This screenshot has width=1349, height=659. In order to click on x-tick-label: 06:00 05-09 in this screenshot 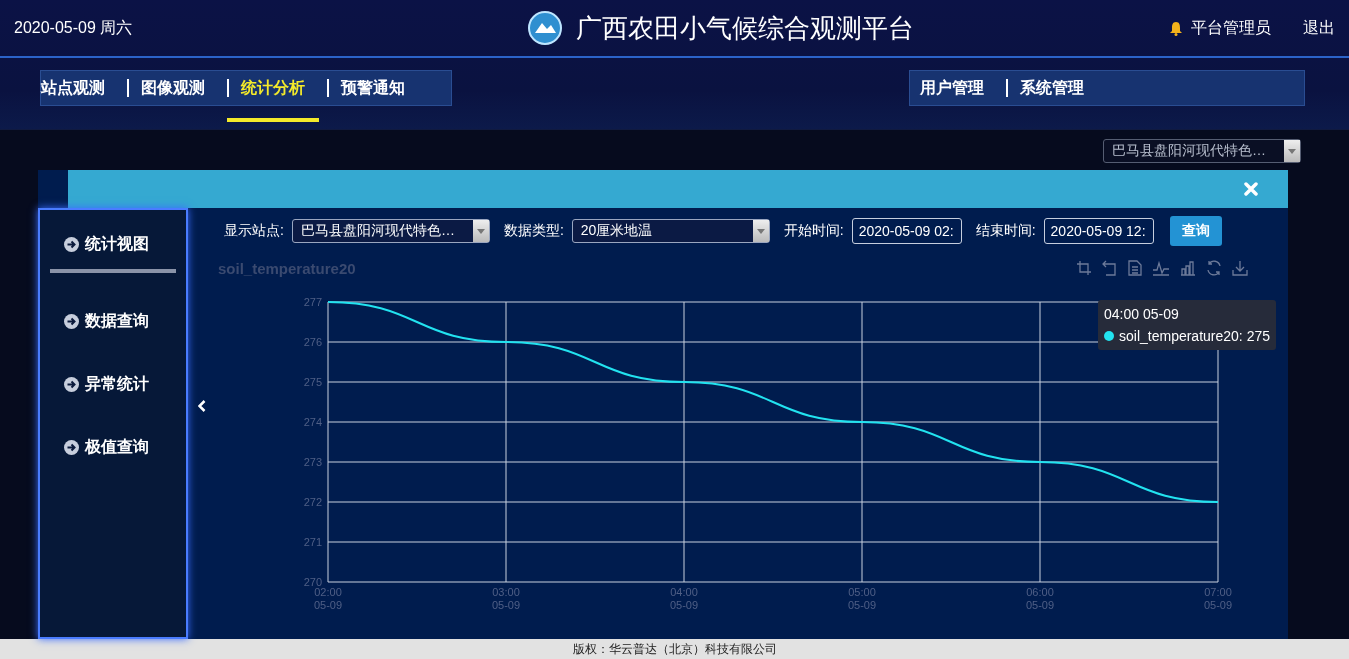, I will do `click(1040, 598)`.